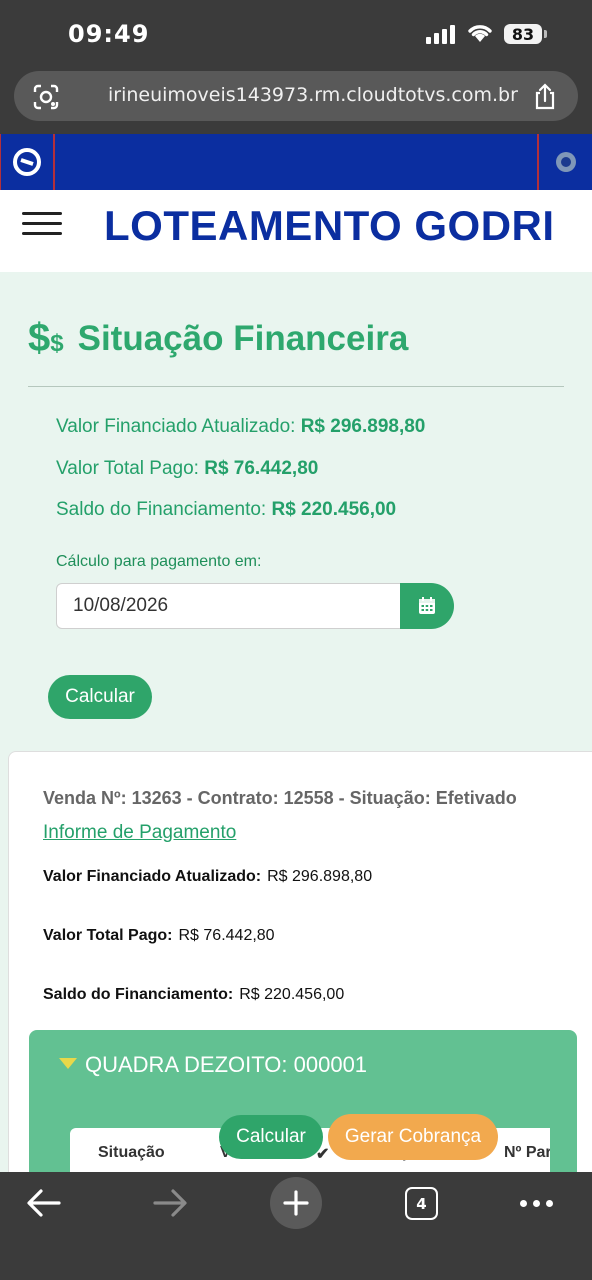 This screenshot has width=592, height=1280. What do you see at coordinates (109, 34) in the screenshot?
I see `status-time: 09:49` at bounding box center [109, 34].